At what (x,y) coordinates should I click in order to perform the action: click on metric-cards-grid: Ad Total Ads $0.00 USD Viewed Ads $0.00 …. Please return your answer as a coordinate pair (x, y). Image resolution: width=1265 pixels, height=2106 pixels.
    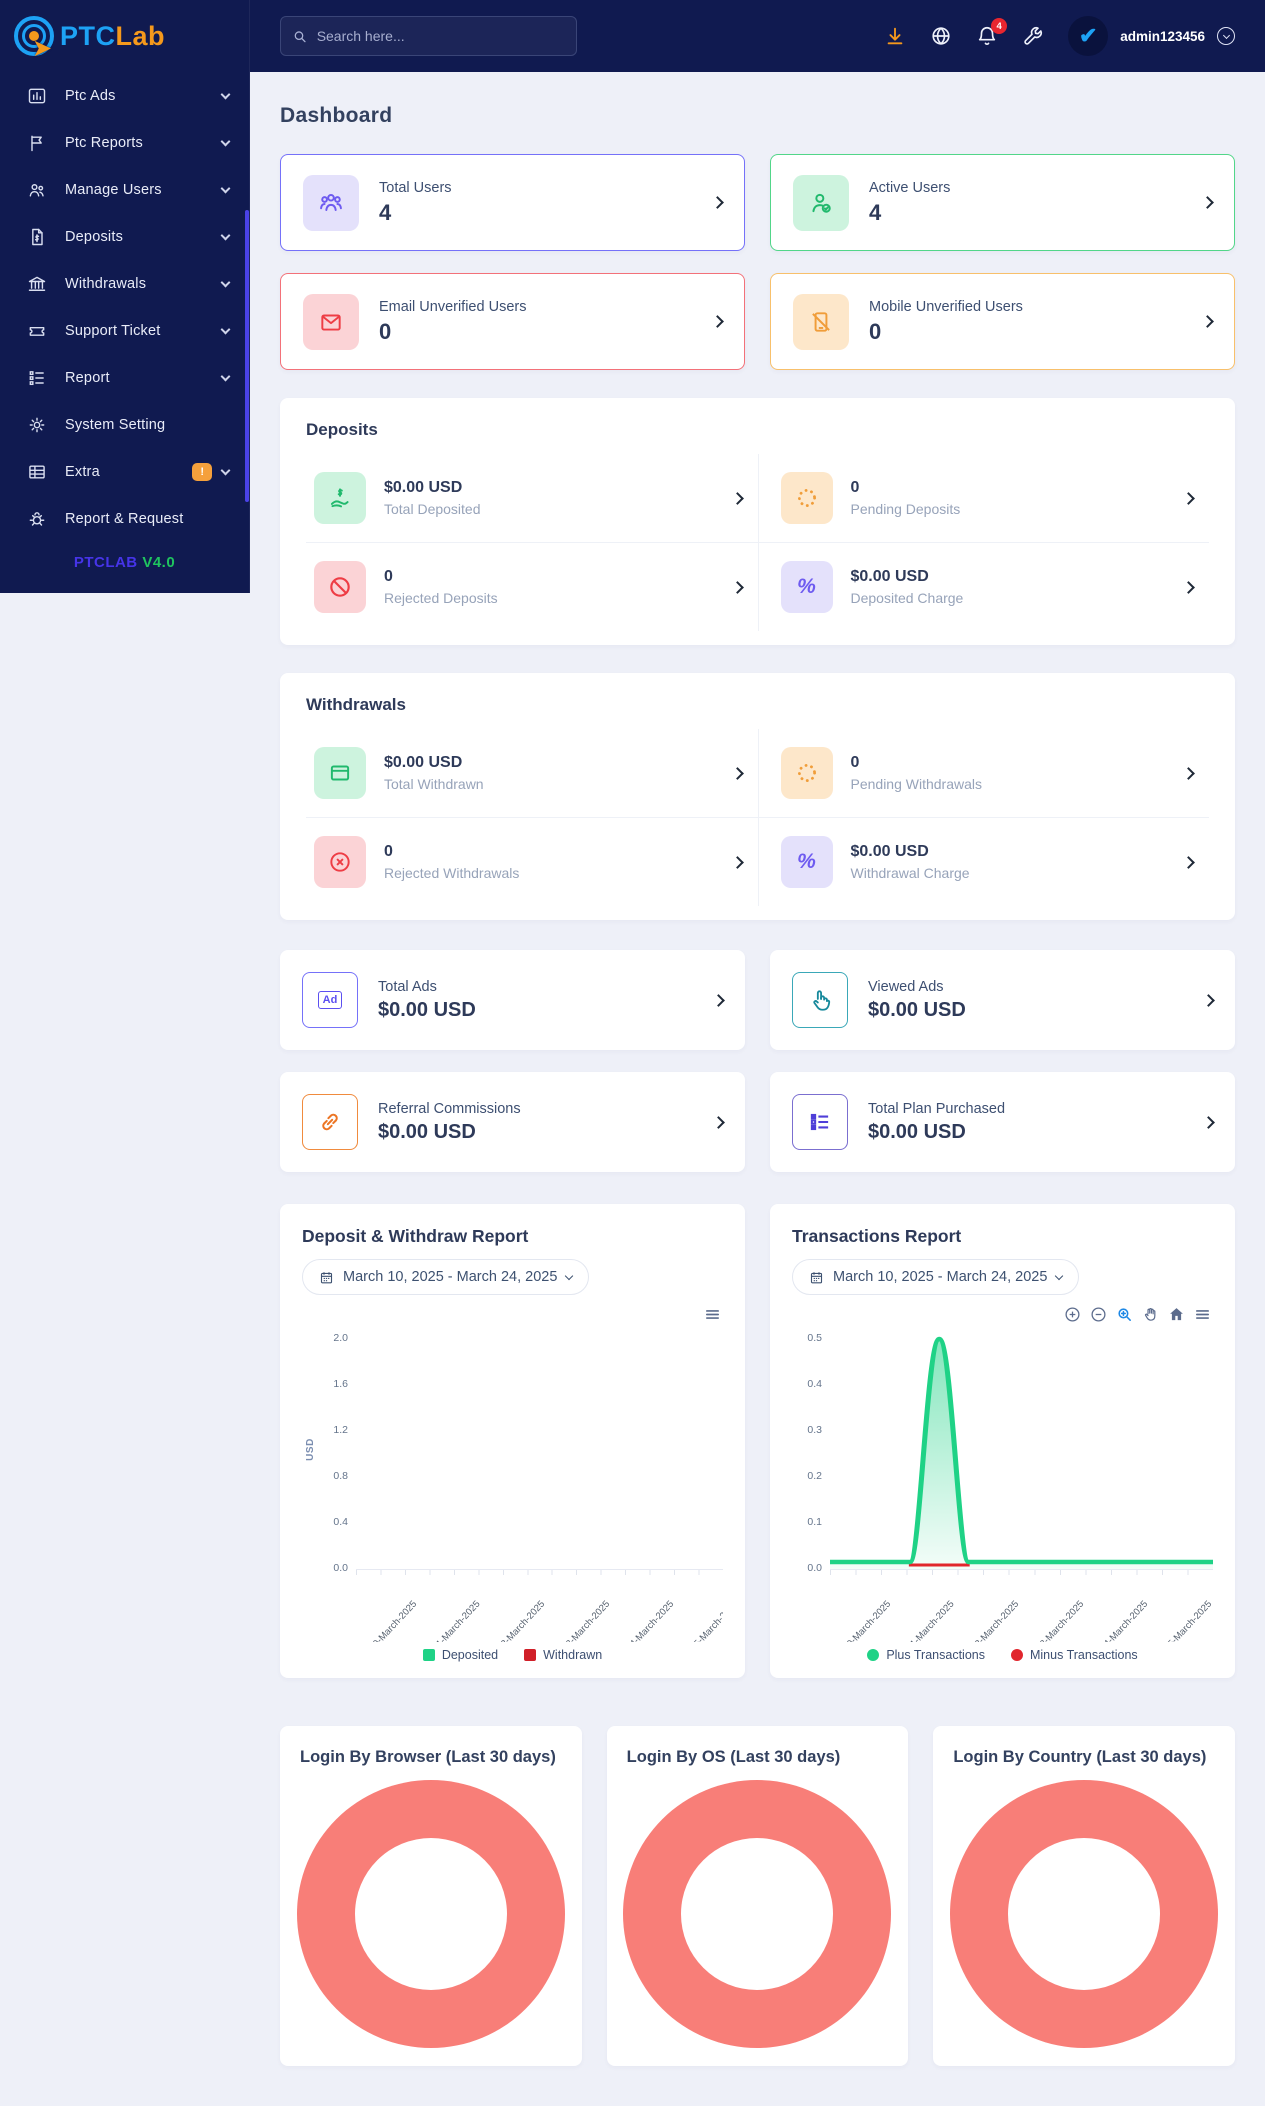
    Looking at the image, I should click on (757, 1061).